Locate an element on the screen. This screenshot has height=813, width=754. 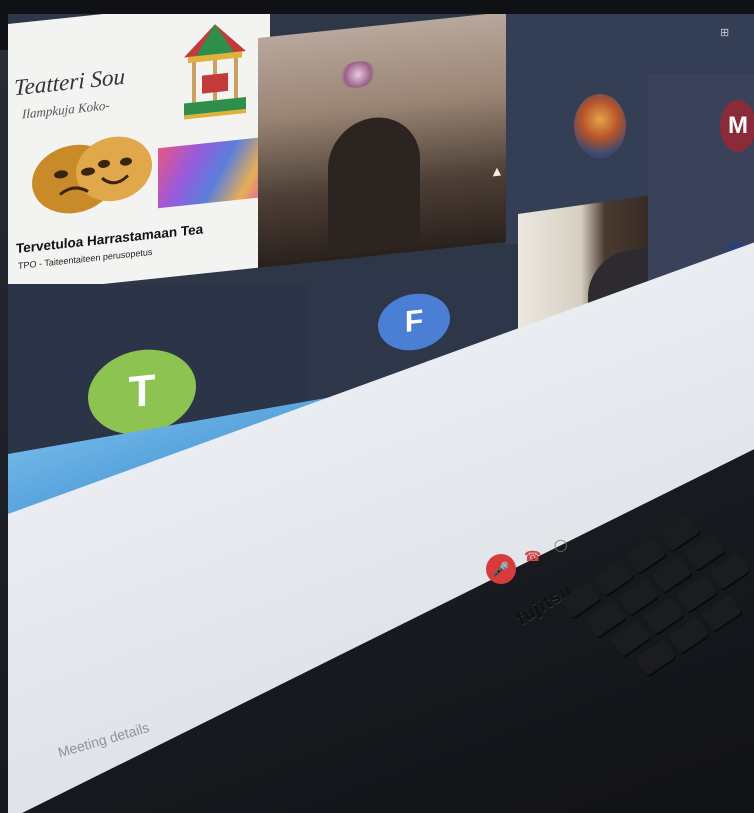
avatar-initial-m: M is located at coordinates (737, 126).